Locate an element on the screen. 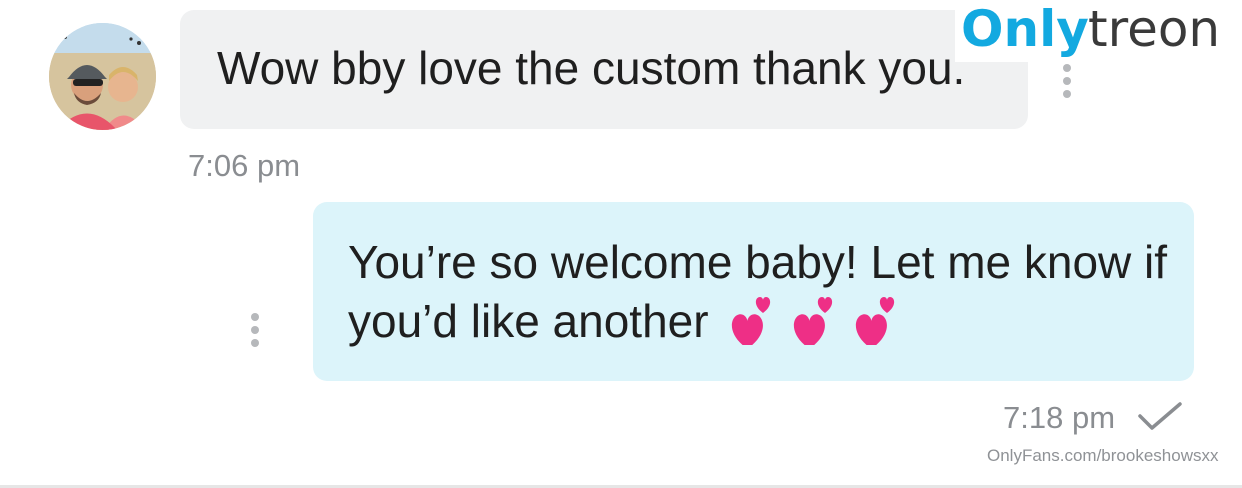 This screenshot has height=488, width=1242. incoming-message-timestamp: 7:06 pm is located at coordinates (244, 165).